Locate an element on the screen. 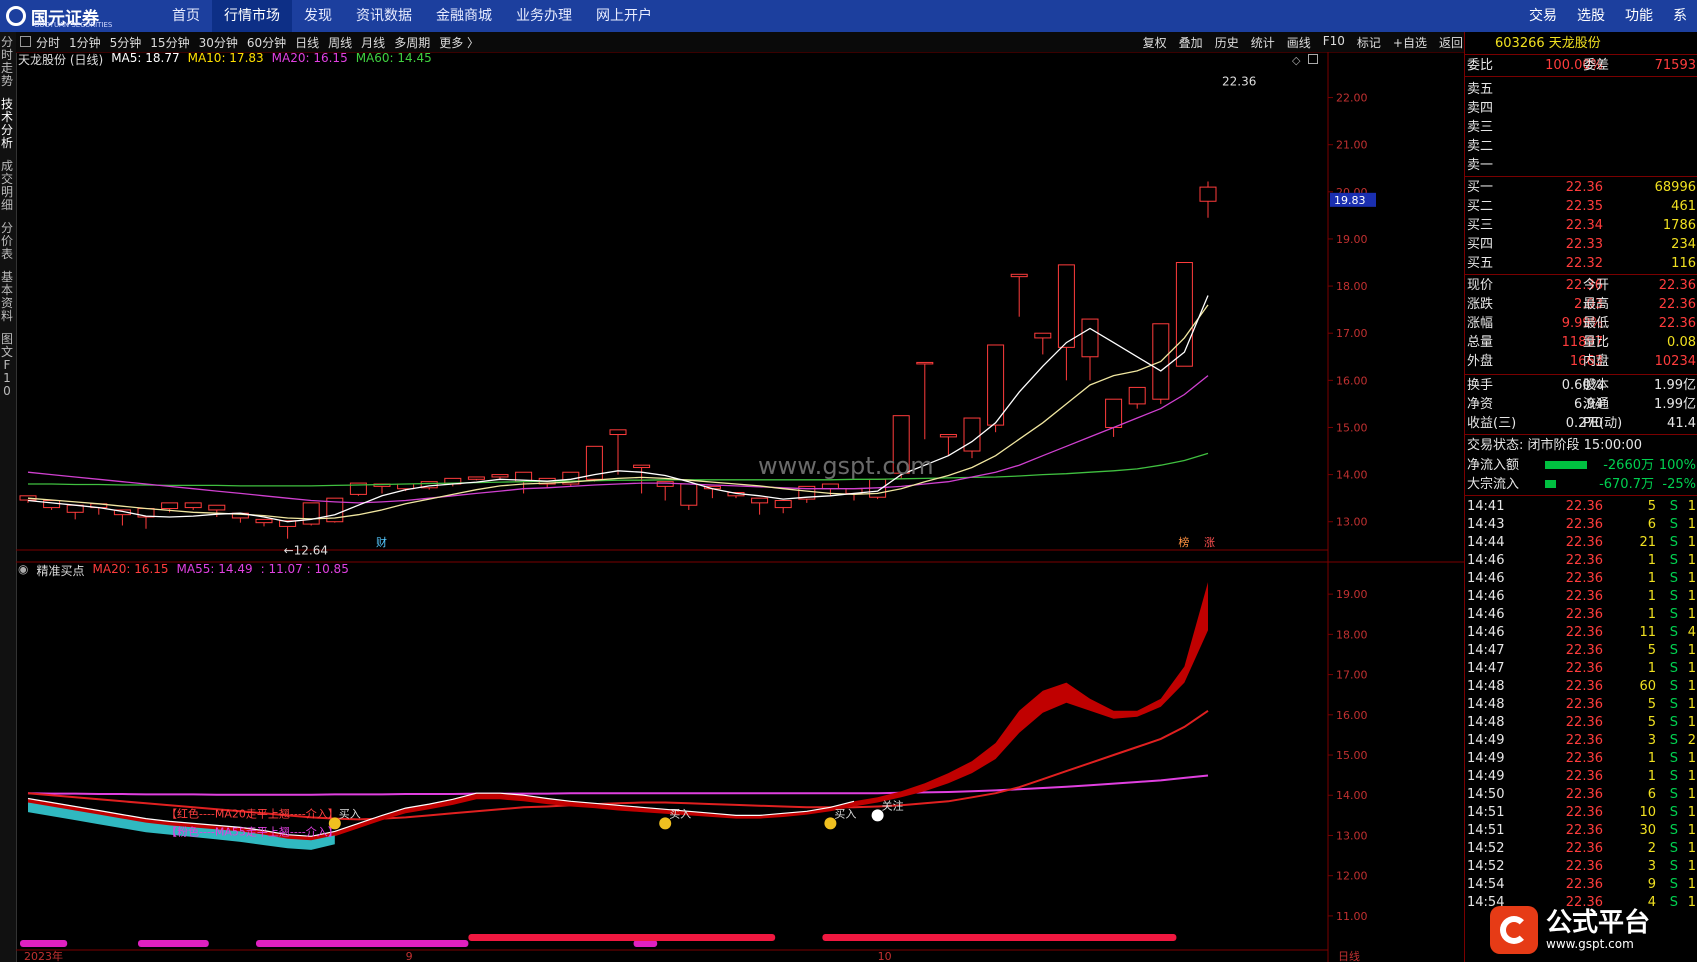 This screenshot has height=962, width=1697. tick-time: 14:54 is located at coordinates (1486, 884).